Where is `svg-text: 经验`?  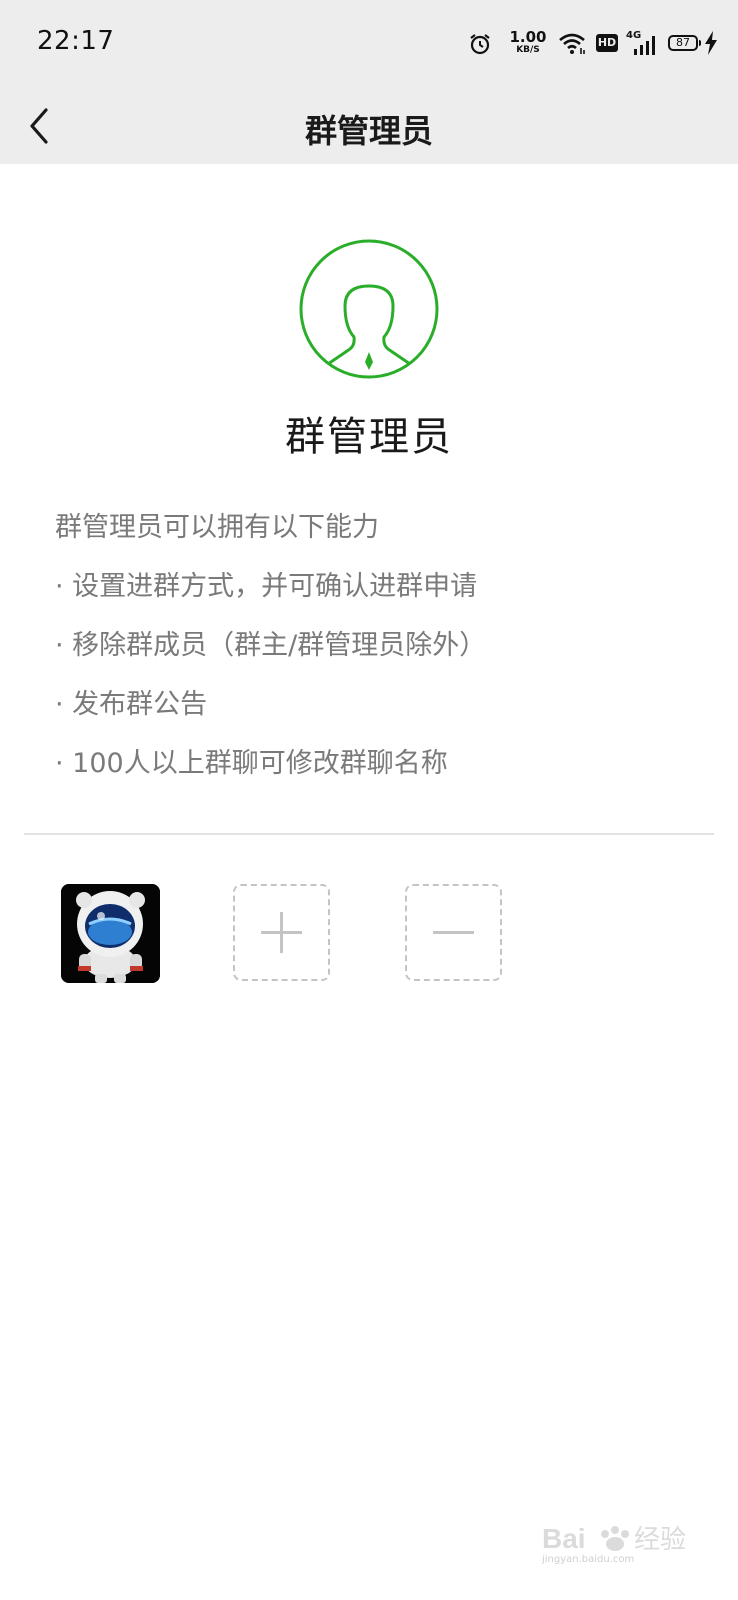 svg-text: 经验 is located at coordinates (660, 1539).